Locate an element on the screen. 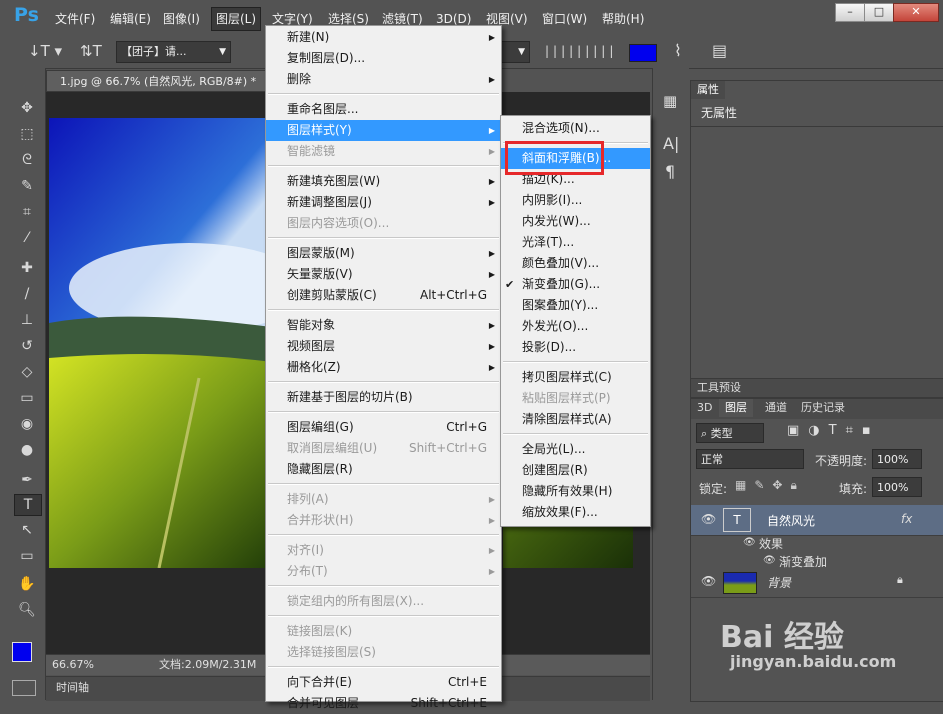 Image resolution: width=943 pixels, height=714 pixels. menu-item: 选择链接图层(S) is located at coordinates (383, 652).